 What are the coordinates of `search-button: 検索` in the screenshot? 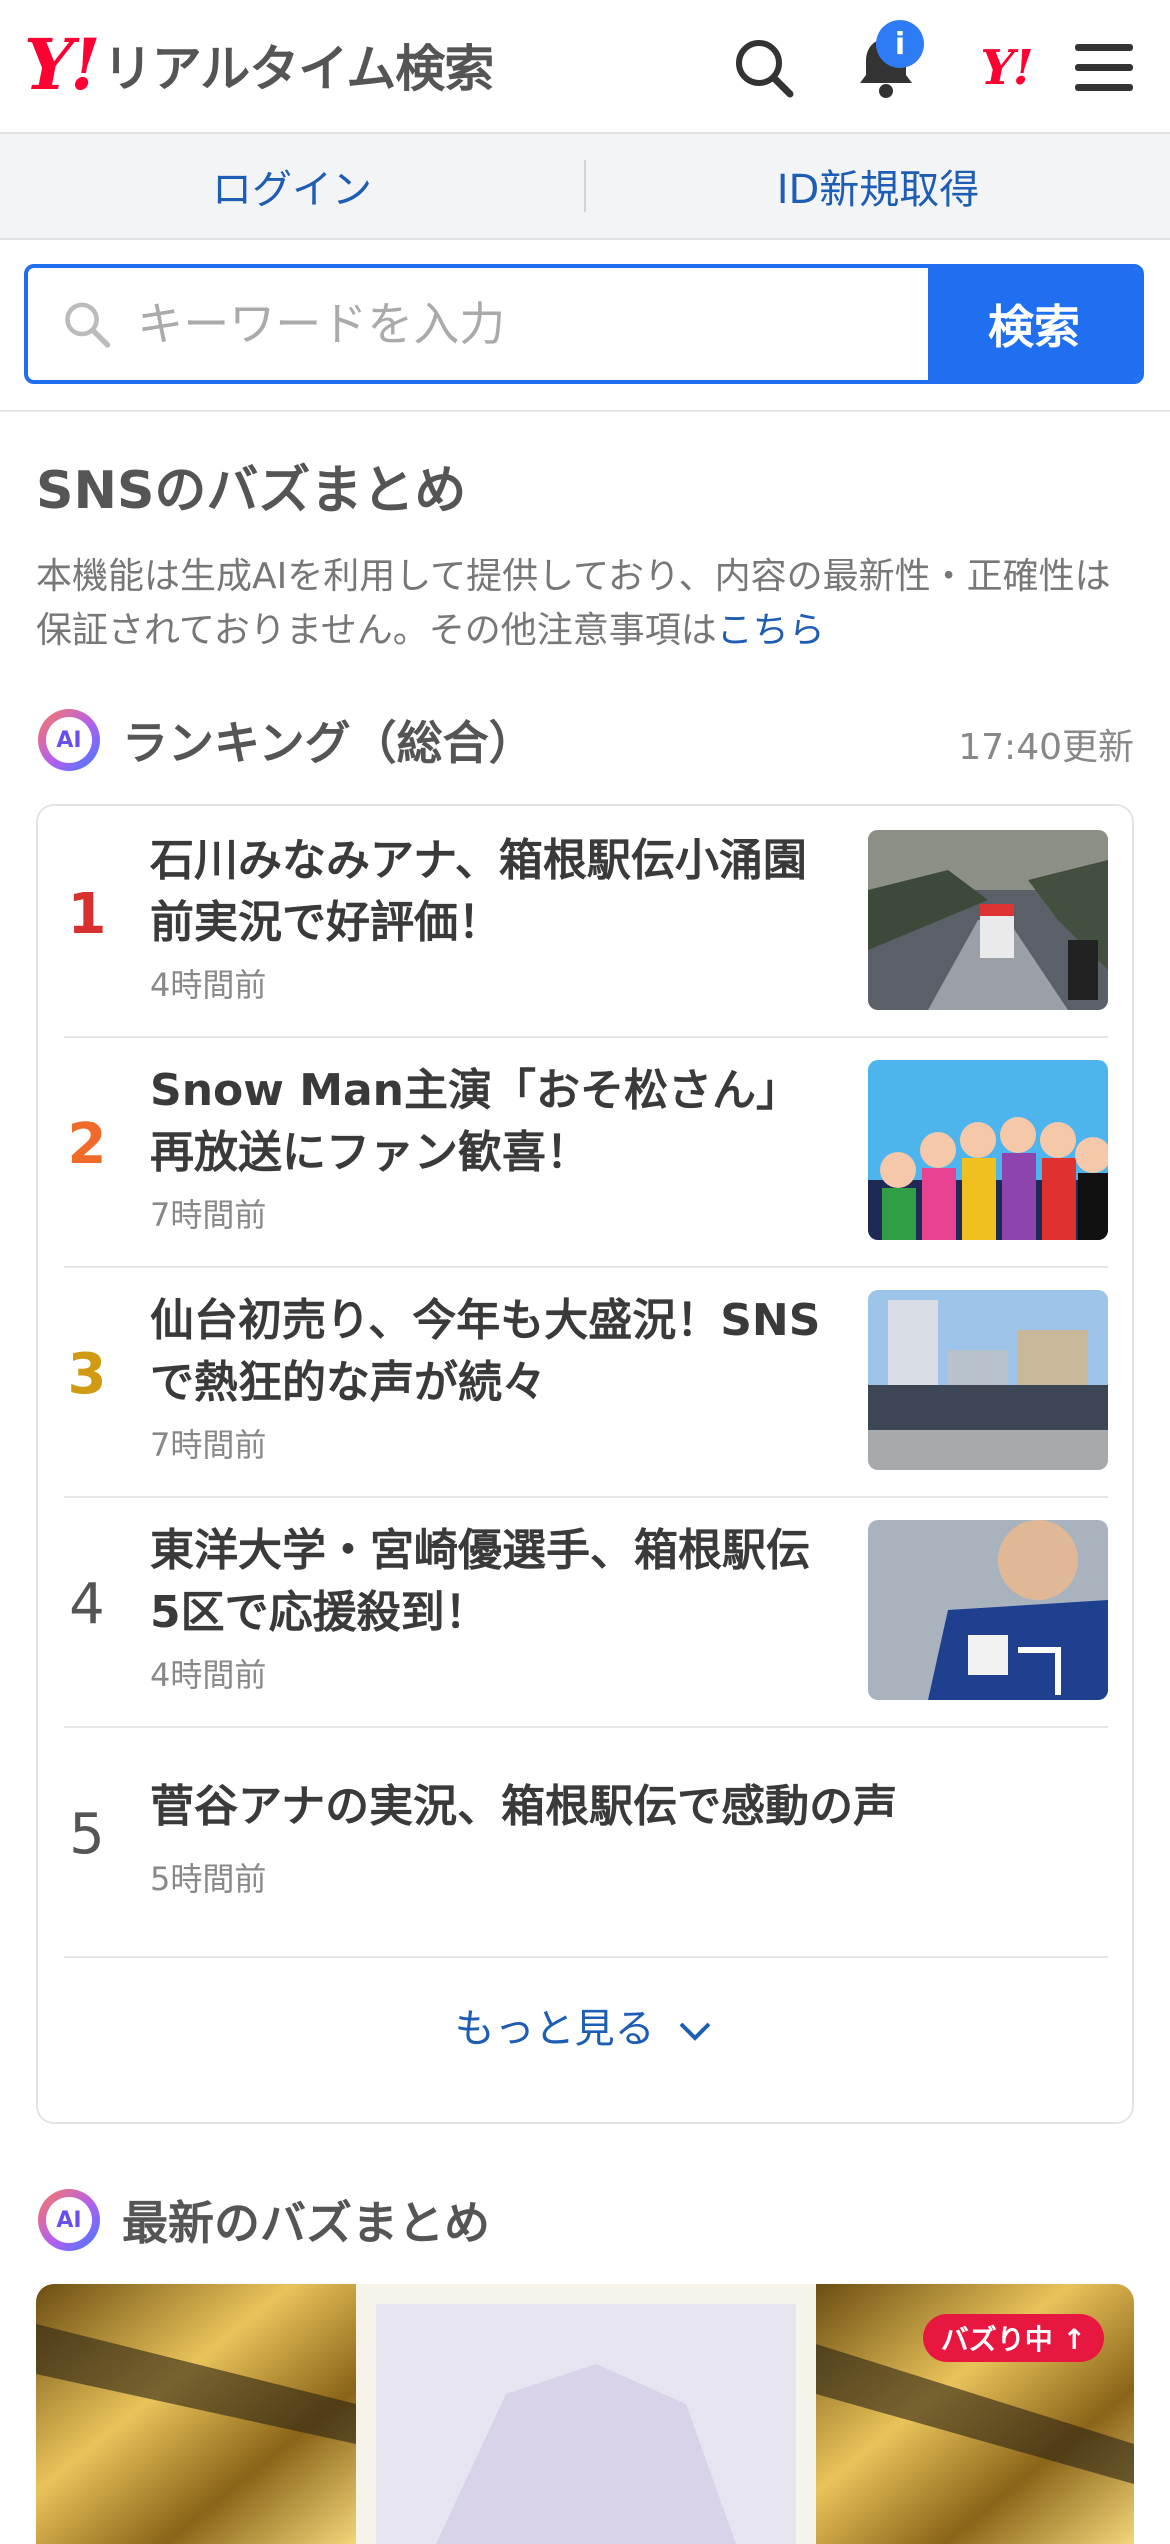 It's located at (1034, 324).